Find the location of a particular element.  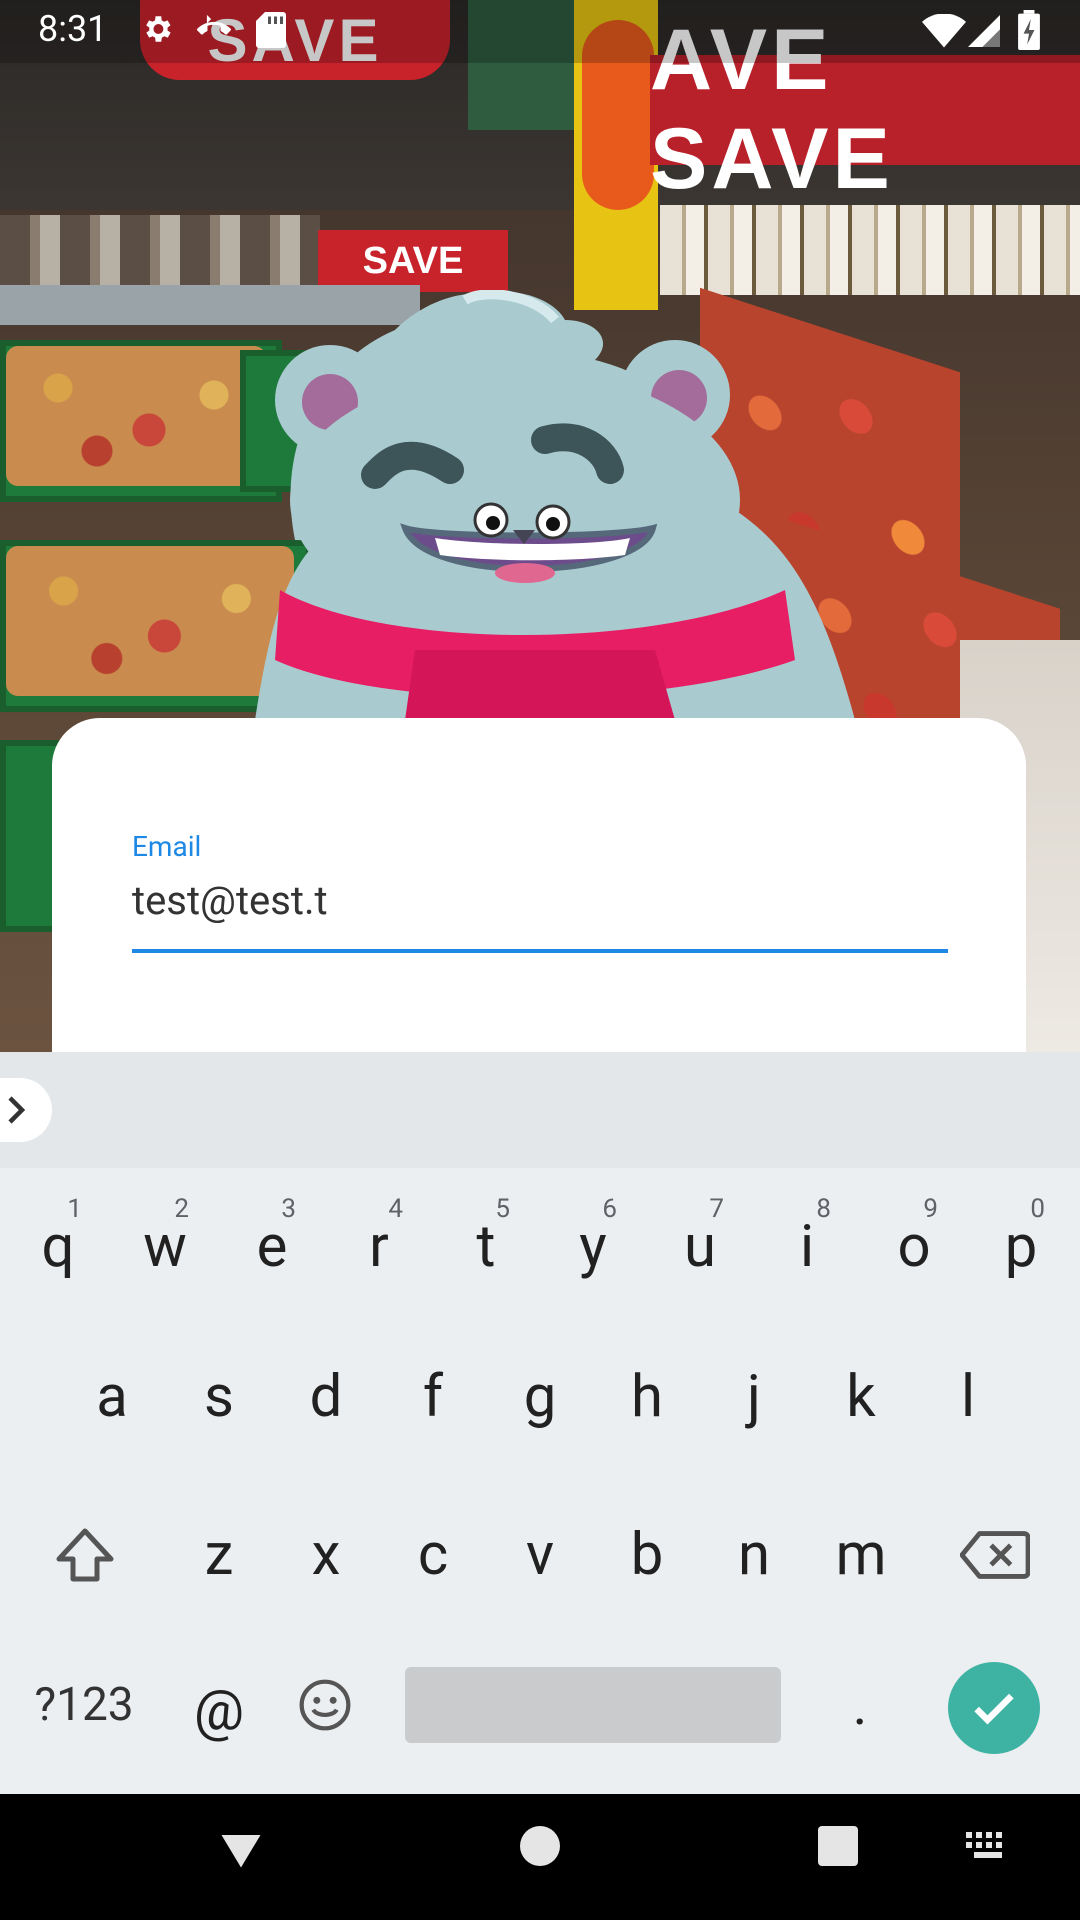

emoji-key is located at coordinates (325, 1705).